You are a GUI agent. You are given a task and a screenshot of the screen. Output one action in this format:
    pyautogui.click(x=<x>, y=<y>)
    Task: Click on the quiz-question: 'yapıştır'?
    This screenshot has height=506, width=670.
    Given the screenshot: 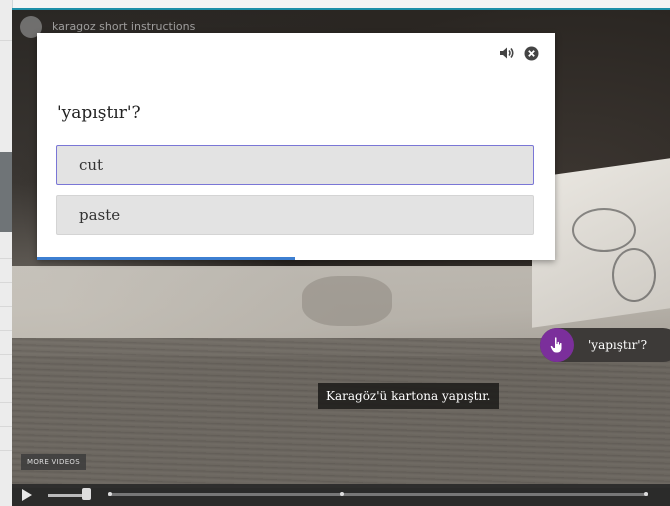 What is the action you would take?
    pyautogui.click(x=99, y=113)
    